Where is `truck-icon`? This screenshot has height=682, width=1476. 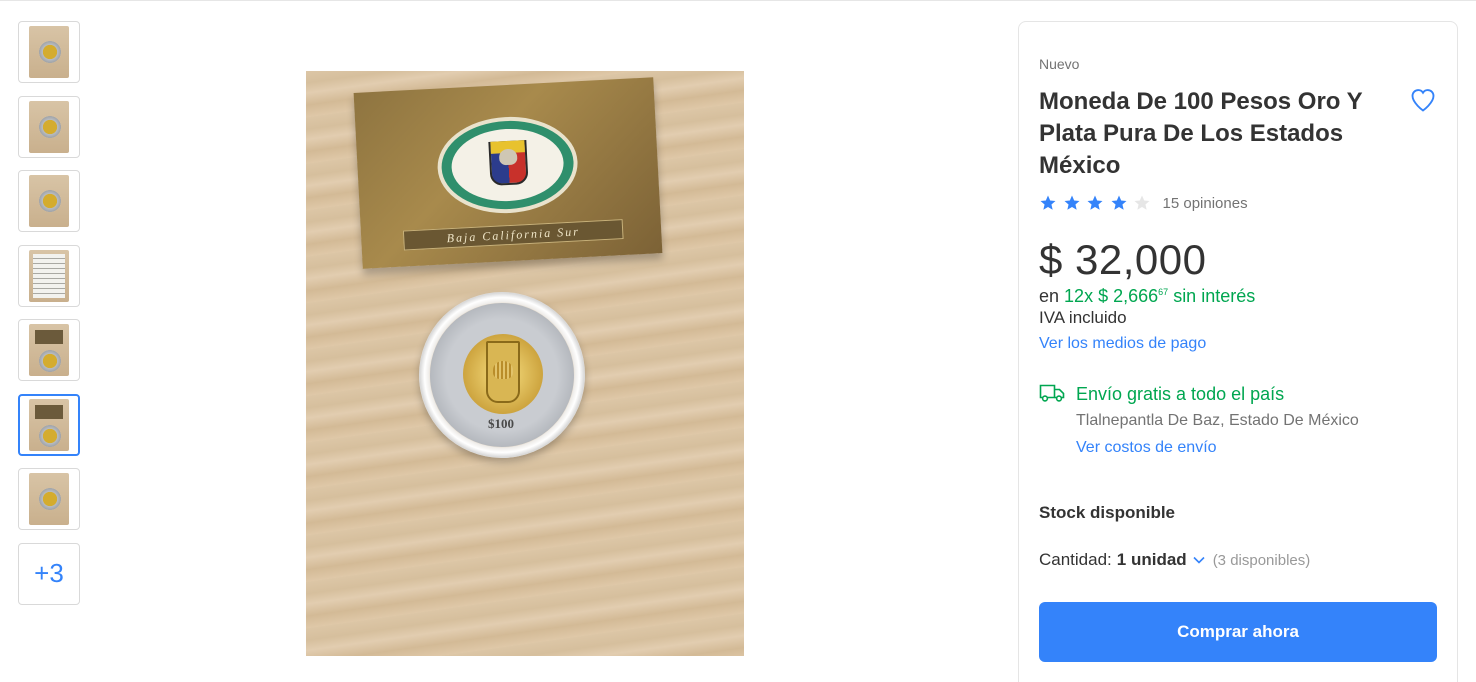
truck-icon is located at coordinates (1052, 393).